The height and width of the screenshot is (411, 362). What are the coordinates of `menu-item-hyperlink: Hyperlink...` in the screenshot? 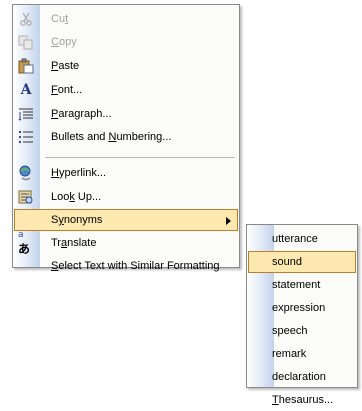 It's located at (126, 173).